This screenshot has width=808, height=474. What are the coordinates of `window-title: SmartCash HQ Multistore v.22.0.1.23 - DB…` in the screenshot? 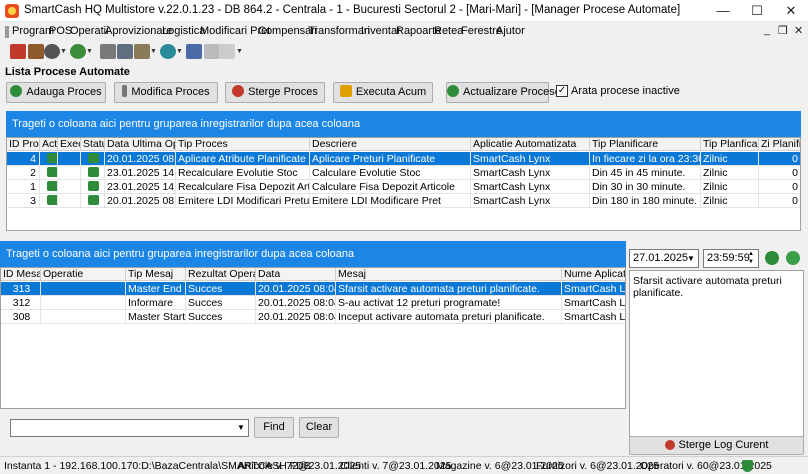 It's located at (352, 10).